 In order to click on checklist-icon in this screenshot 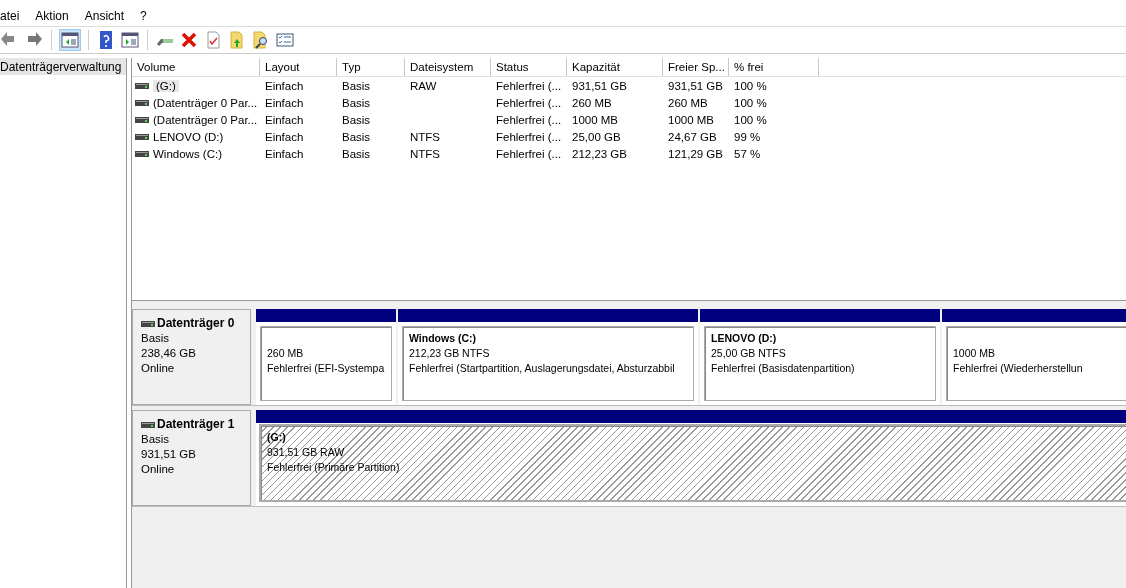, I will do `click(285, 40)`.